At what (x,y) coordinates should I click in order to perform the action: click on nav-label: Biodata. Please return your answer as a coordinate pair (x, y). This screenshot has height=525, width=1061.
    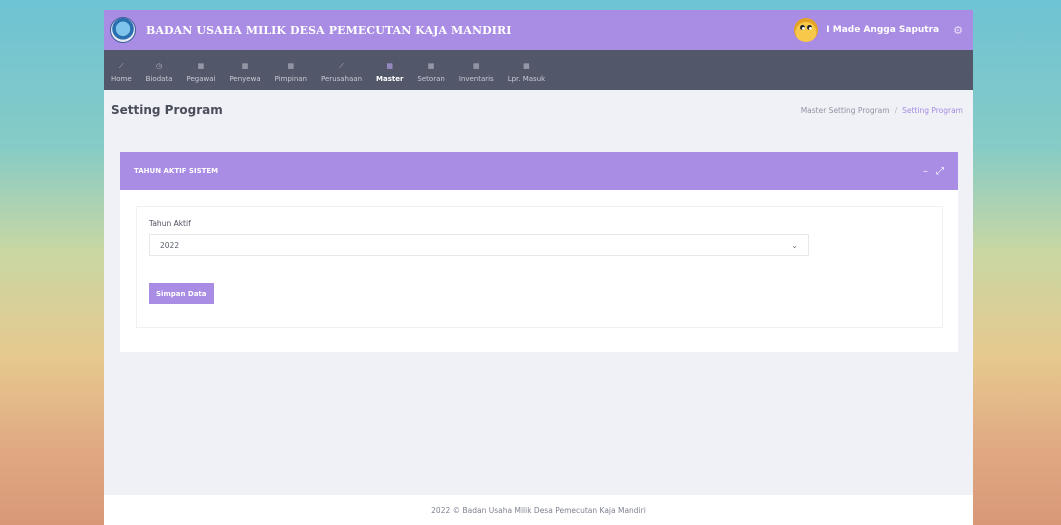
    Looking at the image, I should click on (159, 79).